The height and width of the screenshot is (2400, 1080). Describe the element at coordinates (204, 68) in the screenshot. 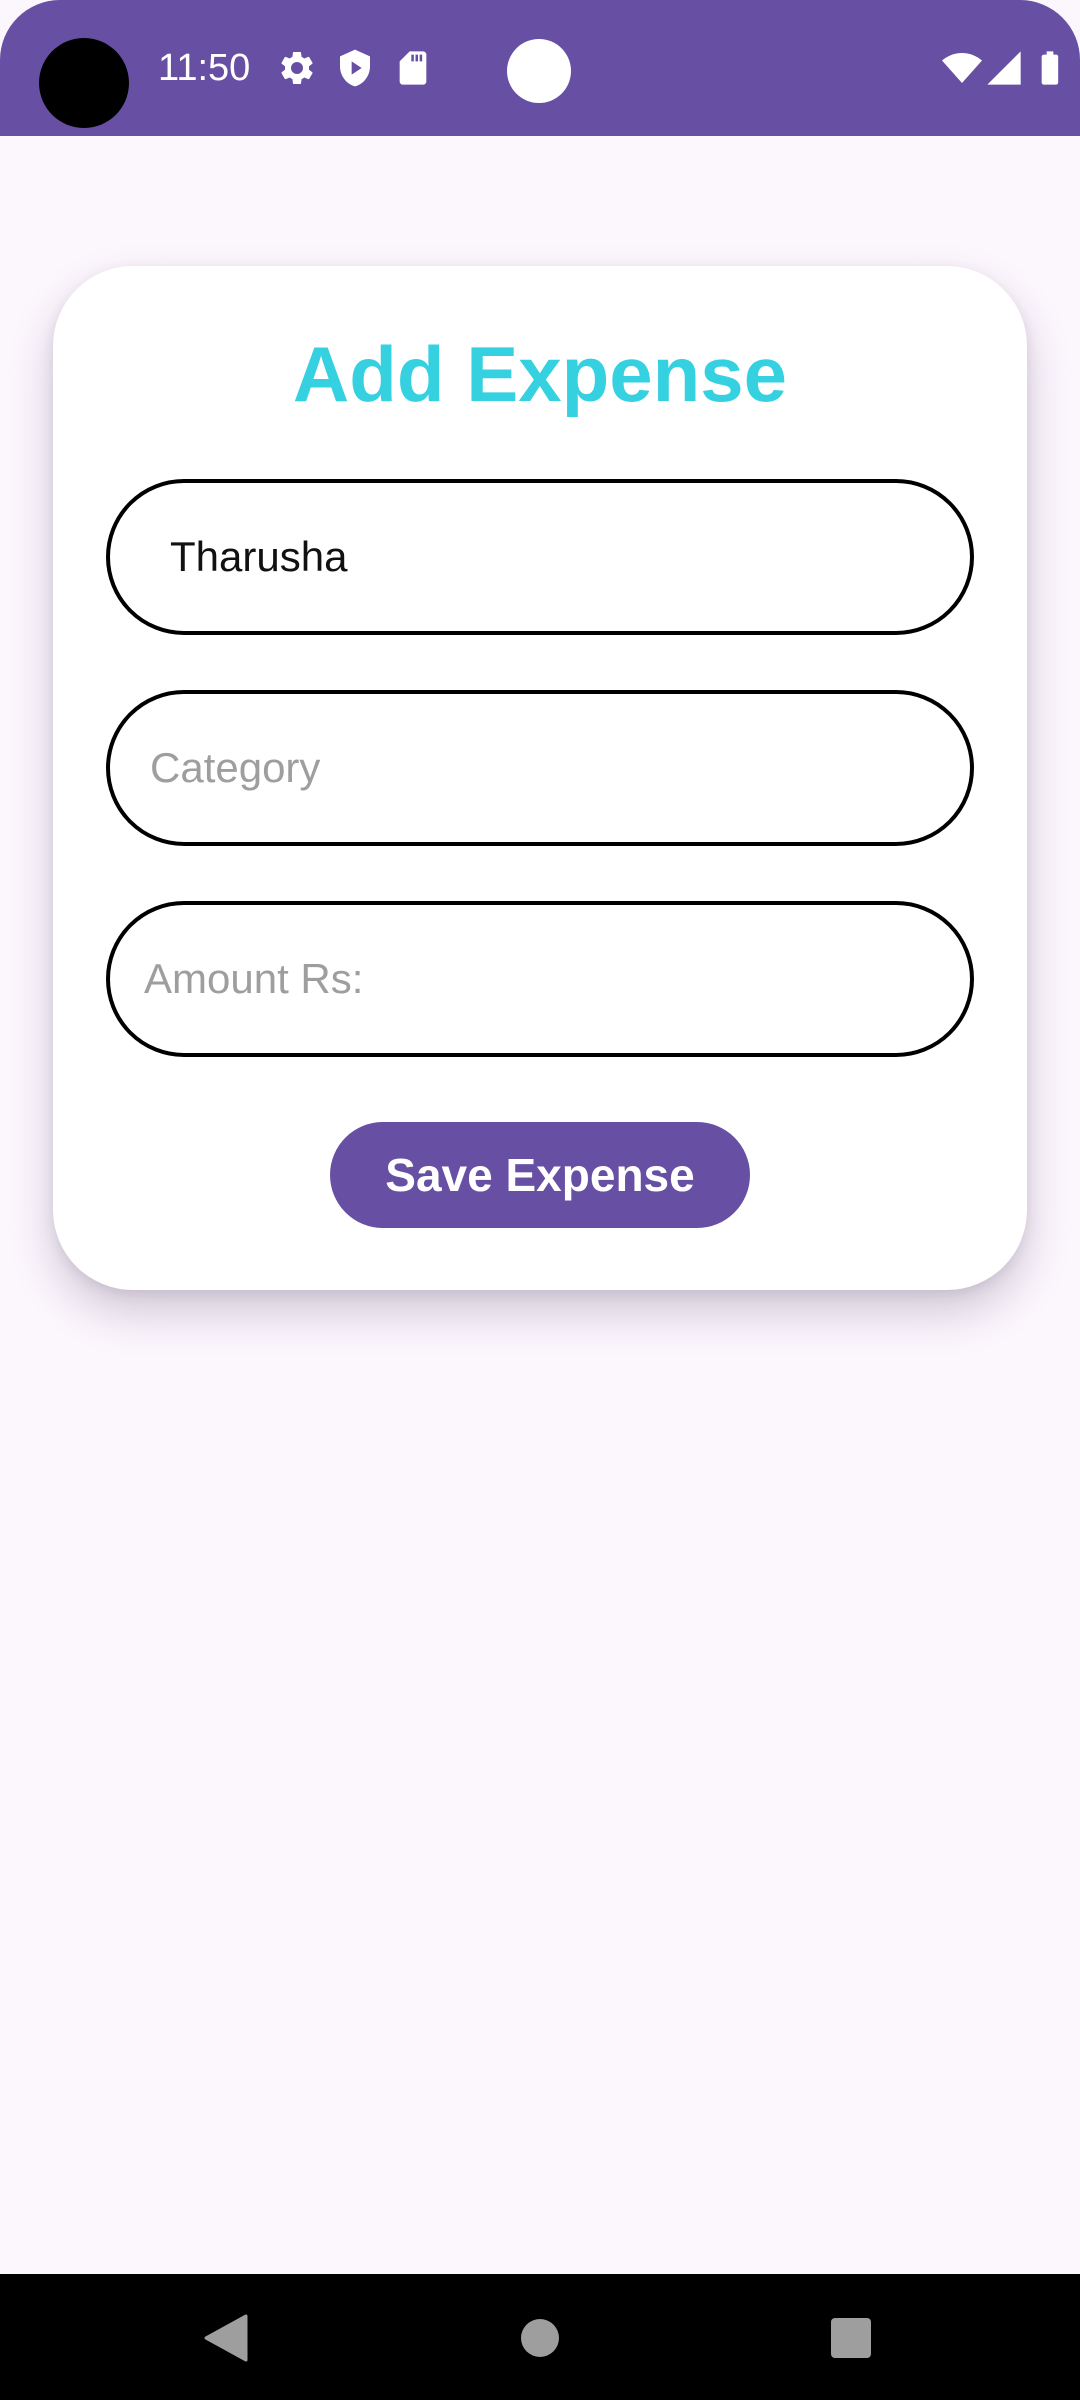

I see `status-time: 11:50` at that location.